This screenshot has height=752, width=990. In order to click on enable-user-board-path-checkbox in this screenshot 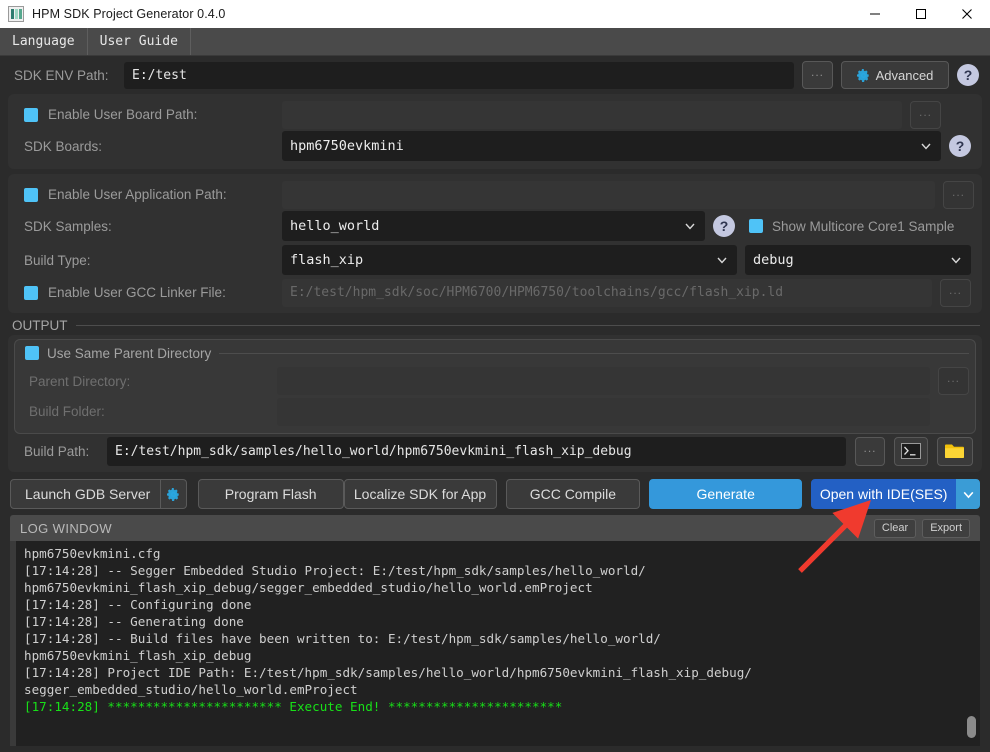, I will do `click(31, 114)`.